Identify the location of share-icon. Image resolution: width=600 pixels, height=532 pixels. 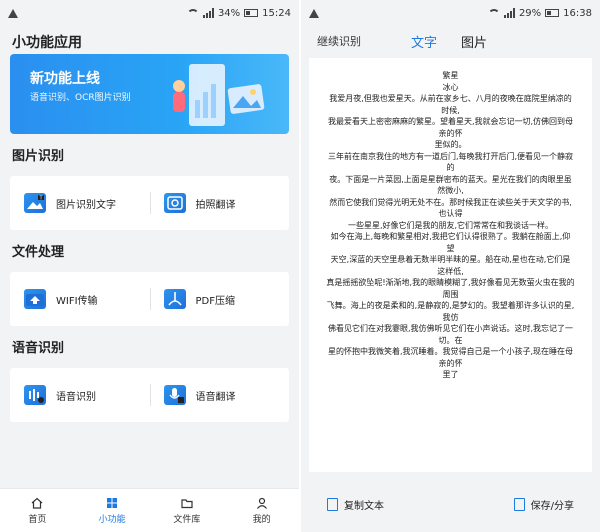
(519, 504).